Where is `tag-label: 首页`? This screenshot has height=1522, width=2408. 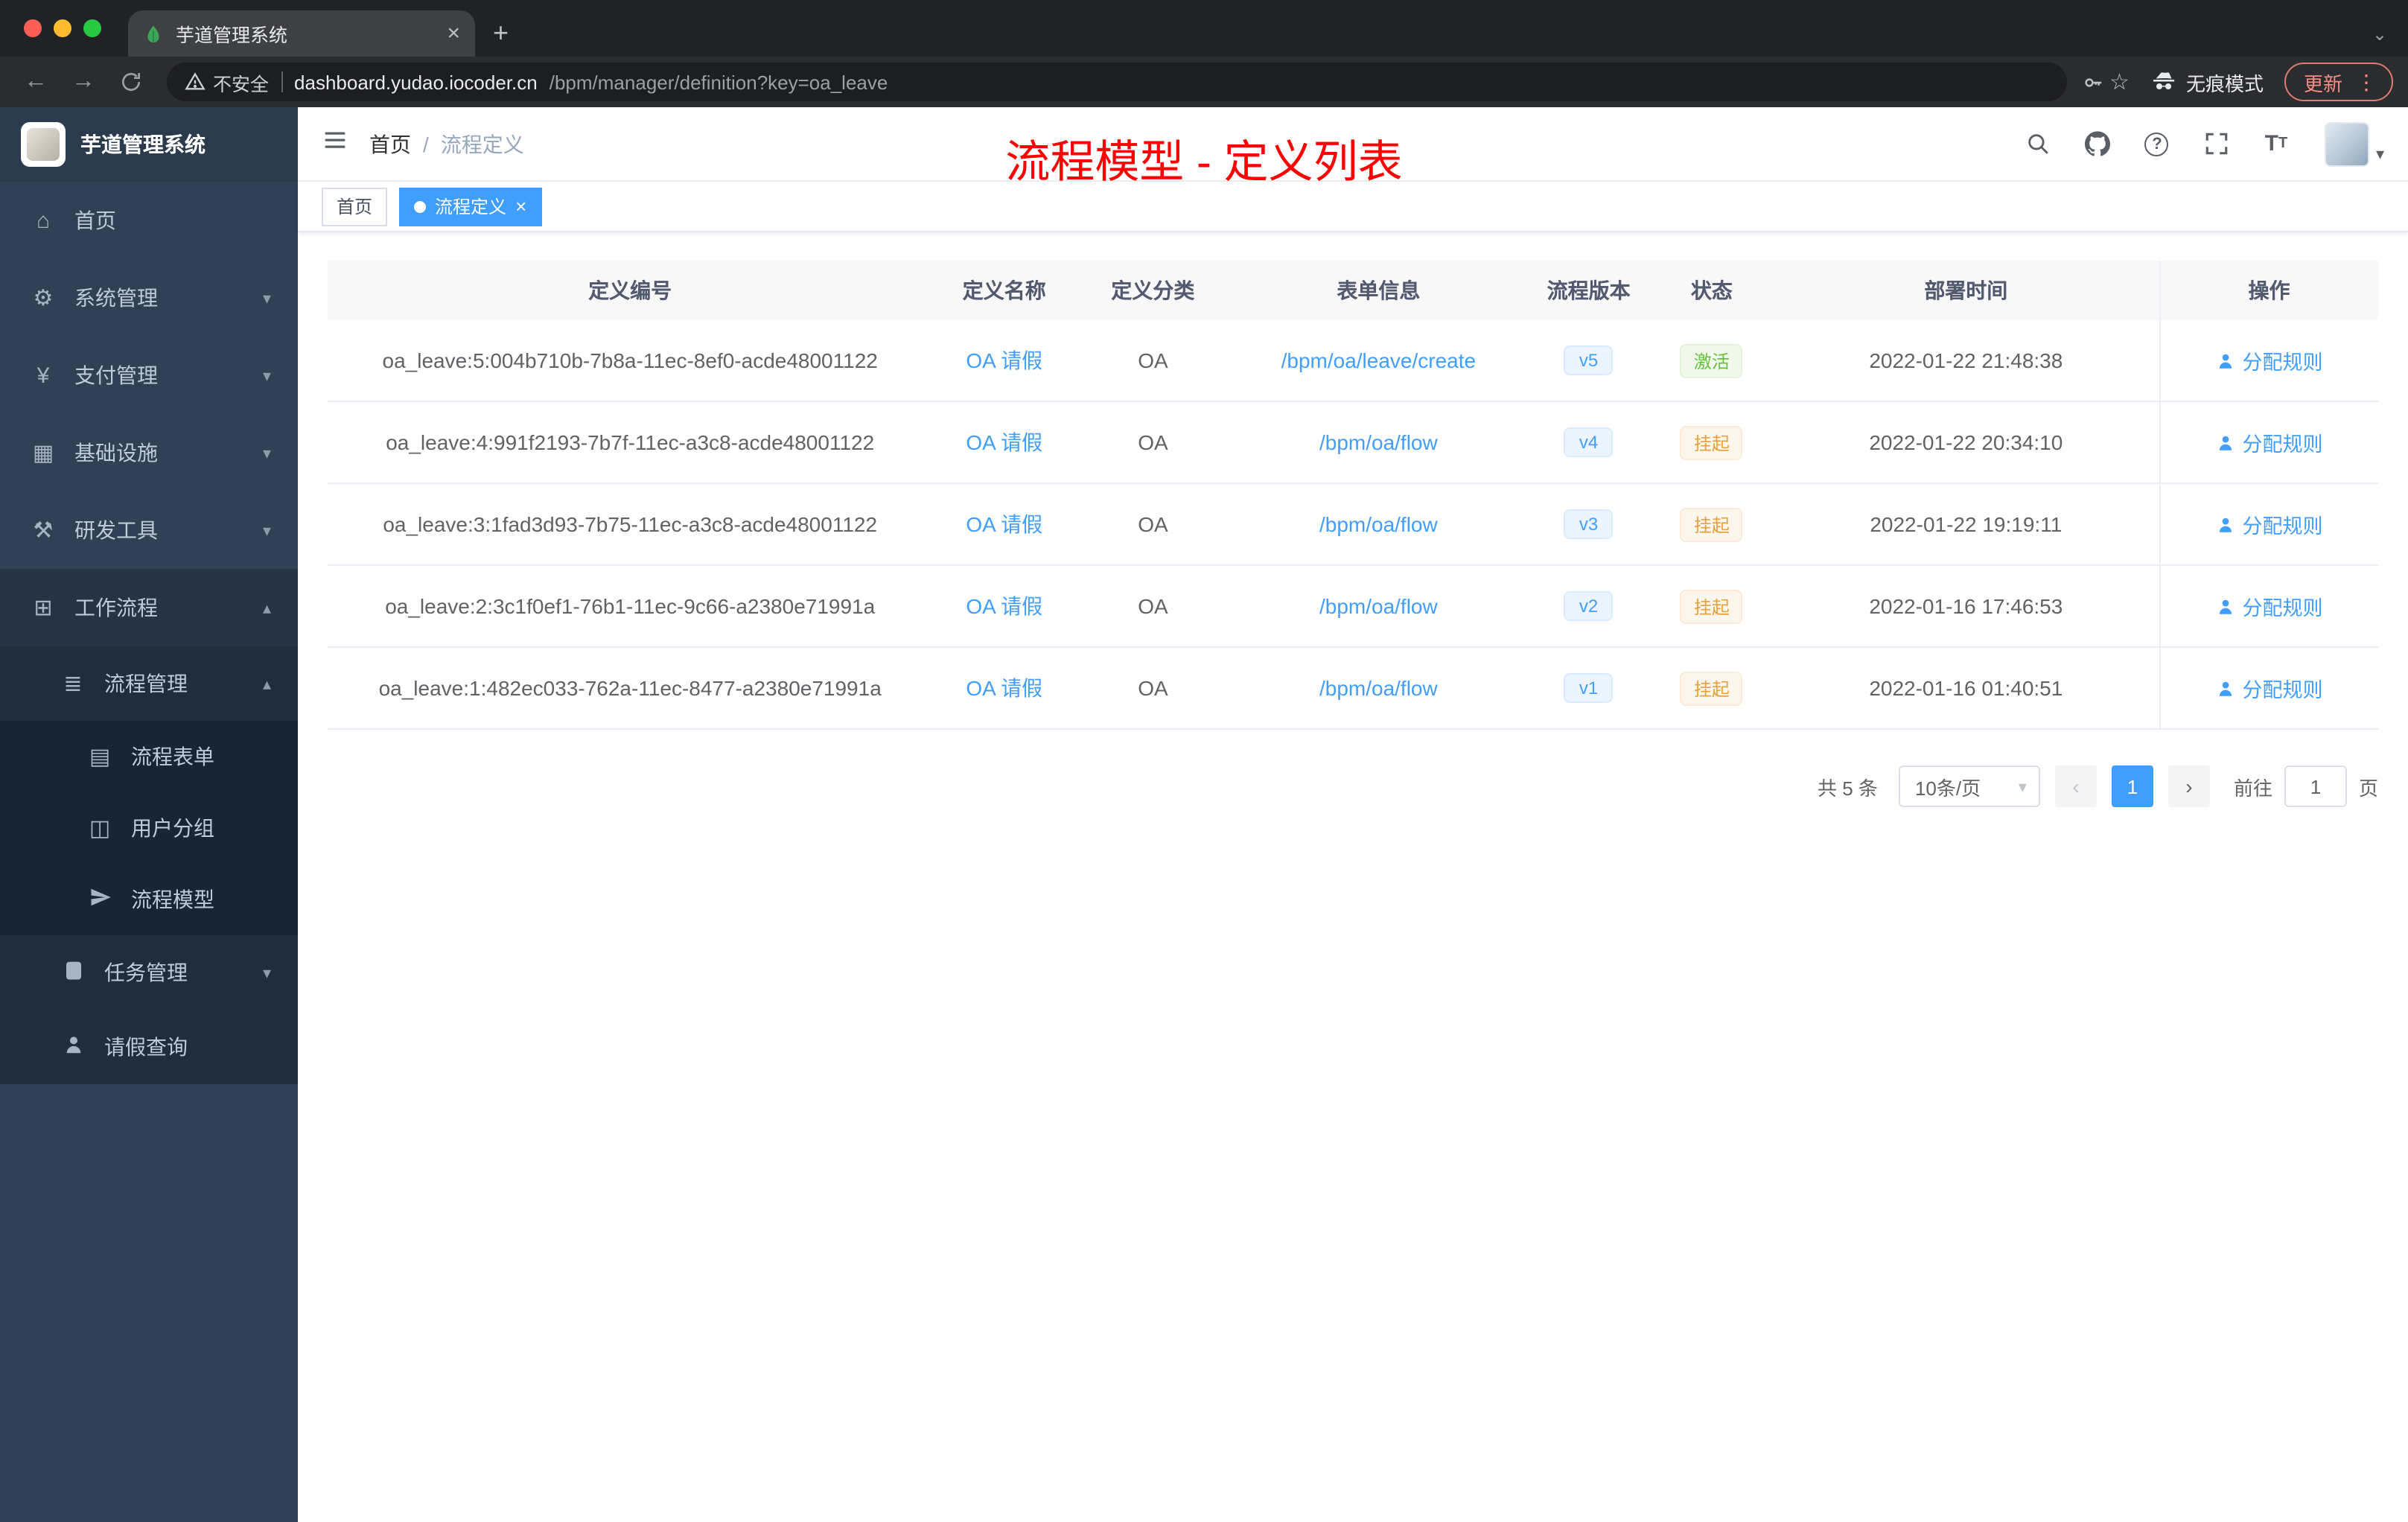
tag-label: 首页 is located at coordinates (355, 207).